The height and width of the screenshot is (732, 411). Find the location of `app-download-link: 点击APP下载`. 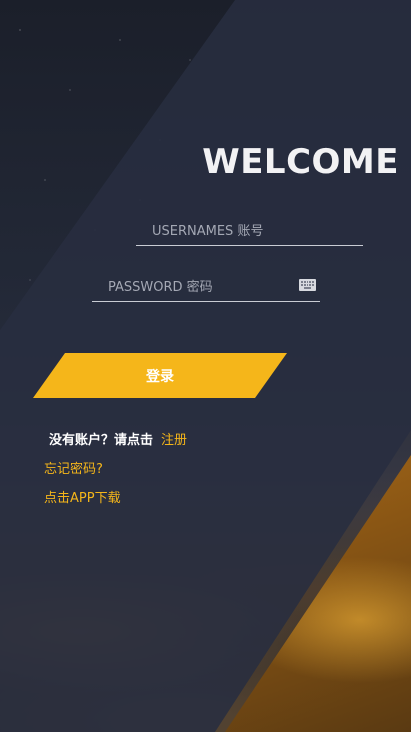

app-download-link: 点击APP下载 is located at coordinates (82, 496).